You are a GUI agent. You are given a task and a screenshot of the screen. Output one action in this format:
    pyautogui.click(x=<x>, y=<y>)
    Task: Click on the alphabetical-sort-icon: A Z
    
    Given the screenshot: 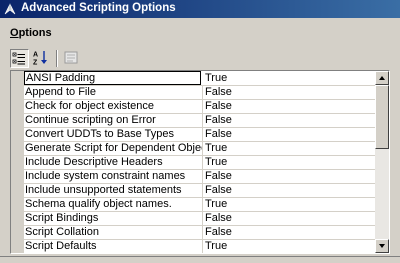 What is the action you would take?
    pyautogui.click(x=40, y=59)
    